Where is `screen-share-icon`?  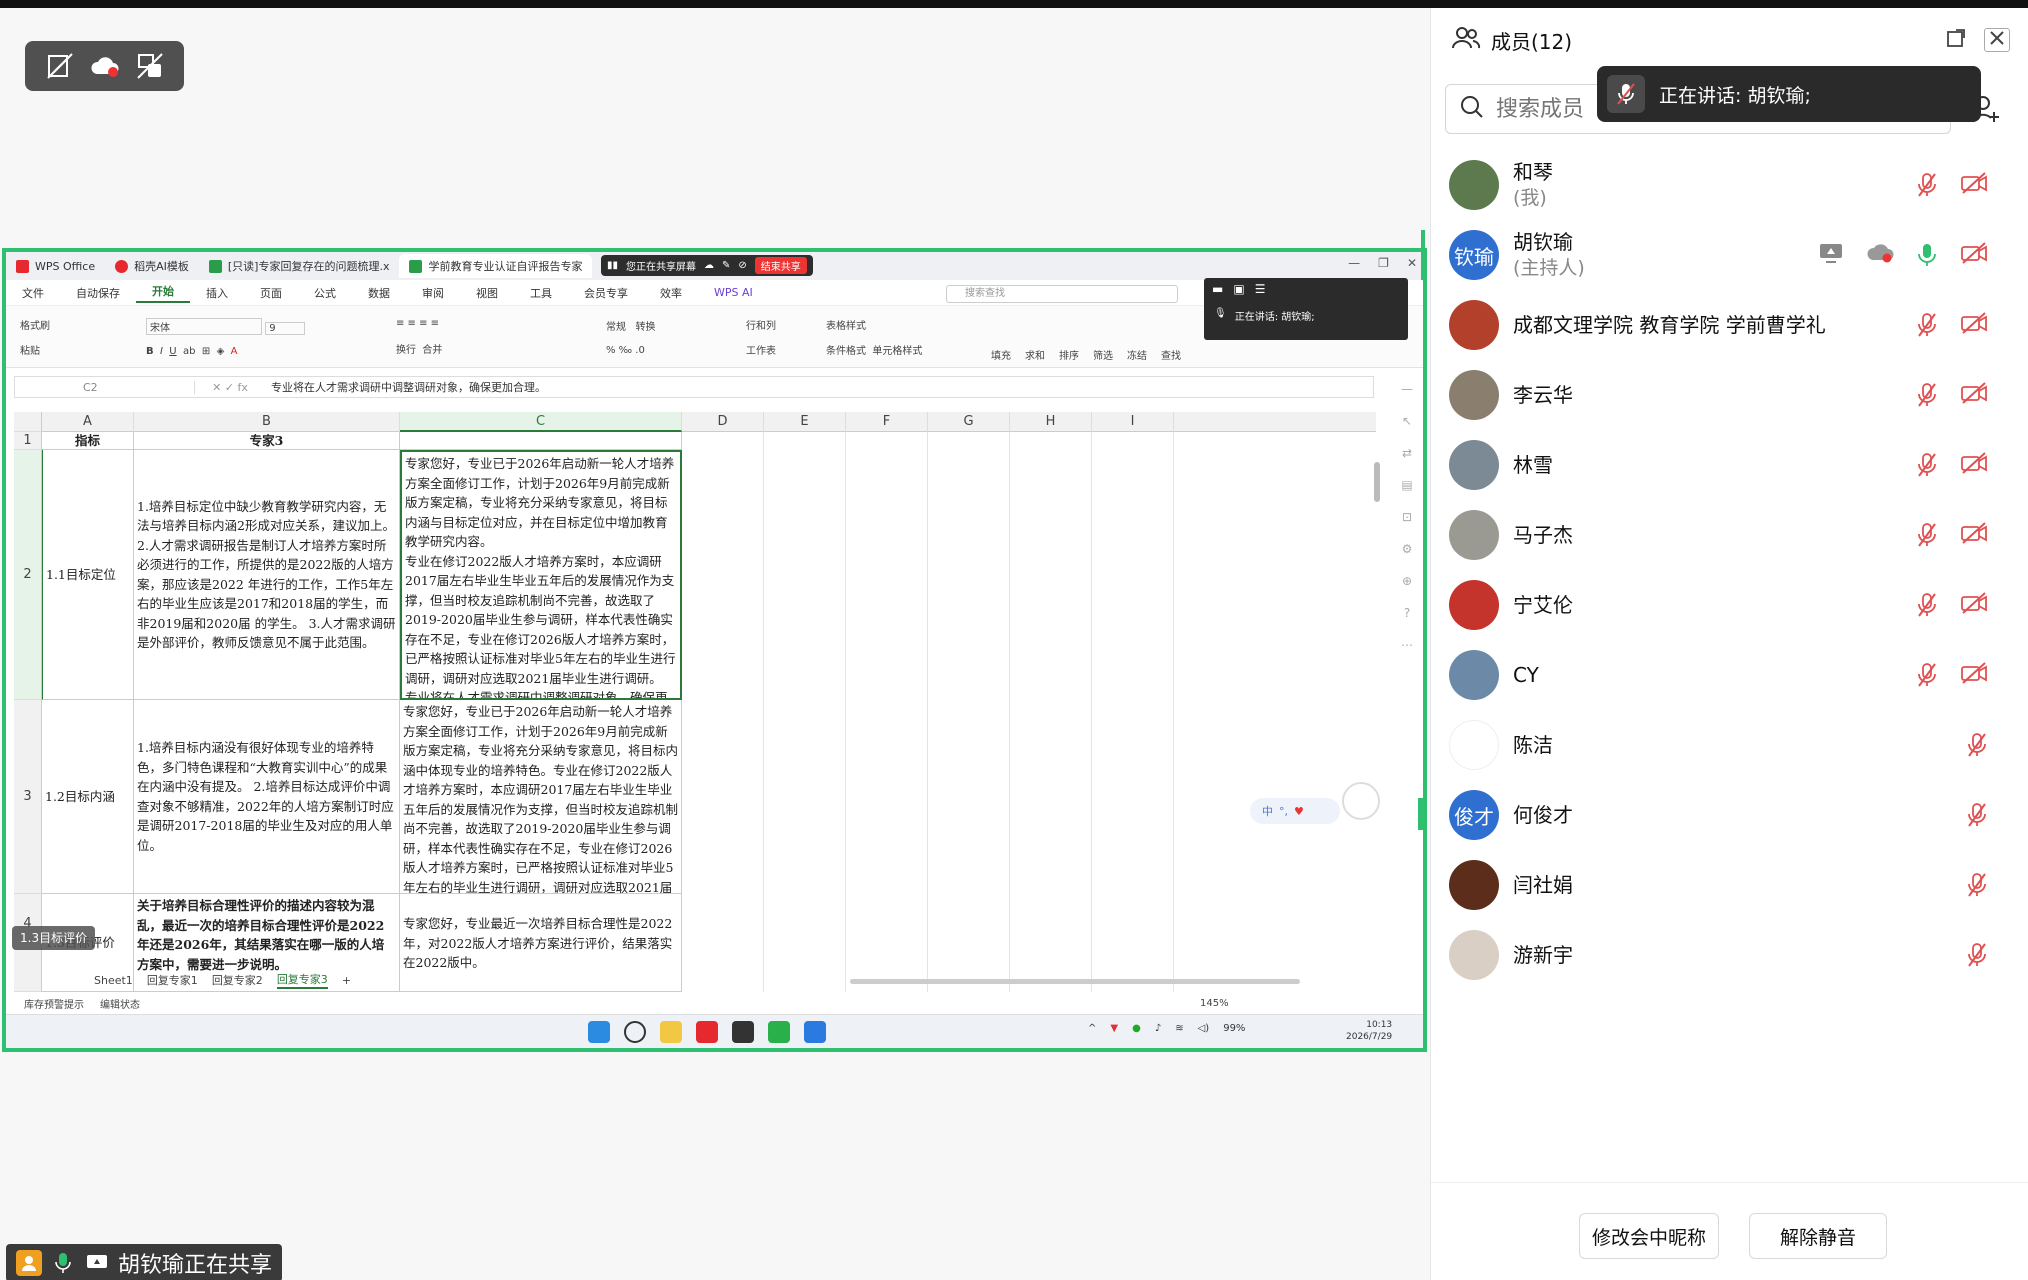
screen-share-icon is located at coordinates (1831, 257).